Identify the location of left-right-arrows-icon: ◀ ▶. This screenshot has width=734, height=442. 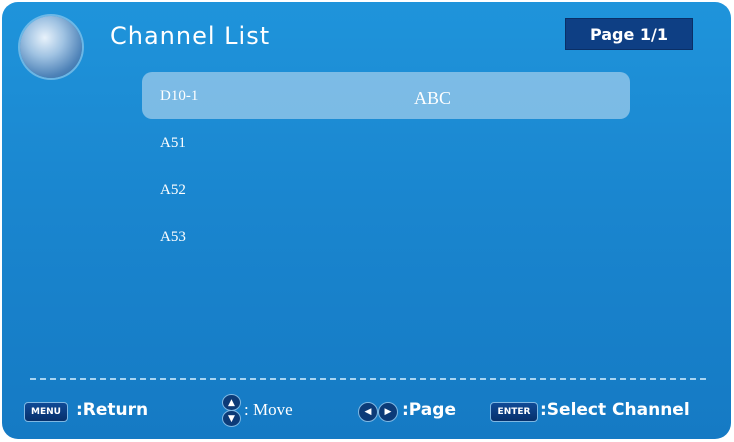
(379, 412).